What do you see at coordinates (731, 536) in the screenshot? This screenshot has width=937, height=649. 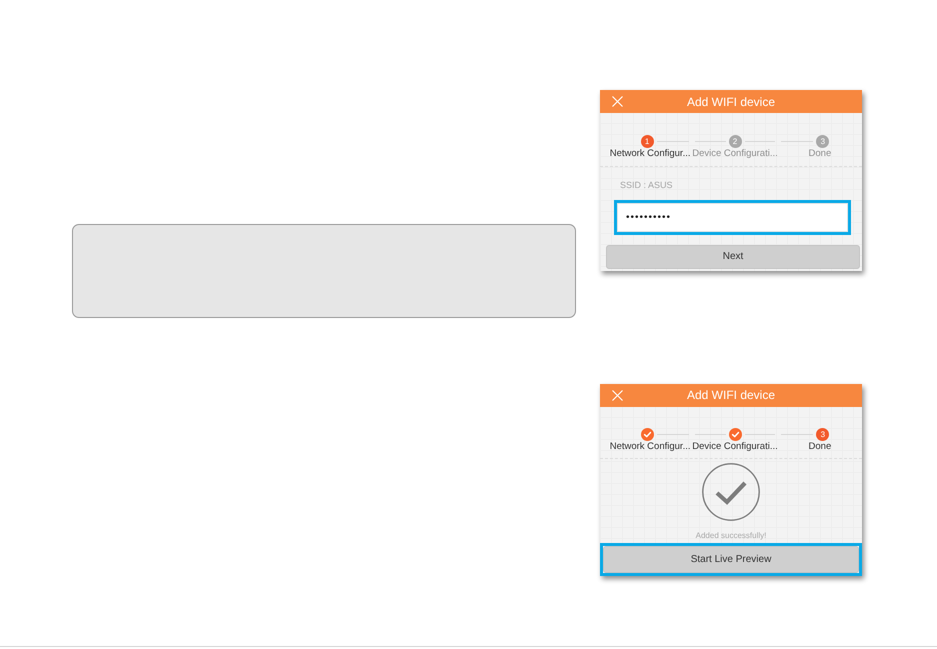 I see `status-message: Added successfully!` at bounding box center [731, 536].